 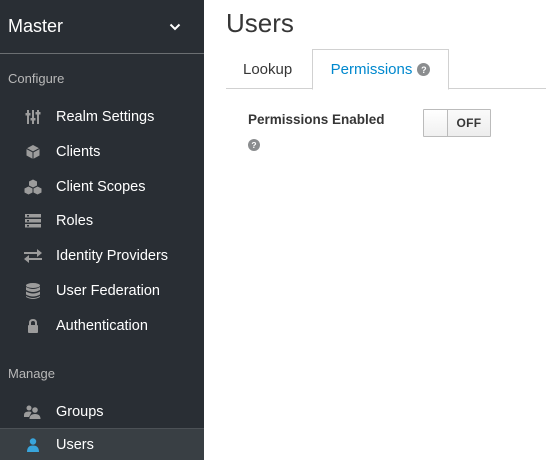 I want to click on permissions-enabled-help: ?, so click(x=254, y=144).